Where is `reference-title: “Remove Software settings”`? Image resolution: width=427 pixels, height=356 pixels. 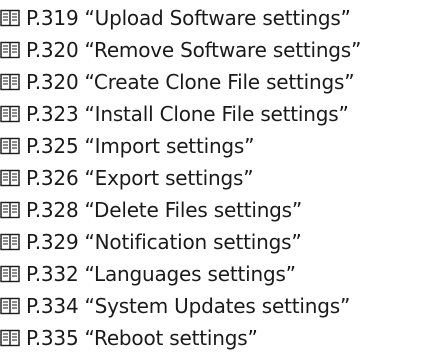
reference-title: “Remove Software settings” is located at coordinates (223, 50).